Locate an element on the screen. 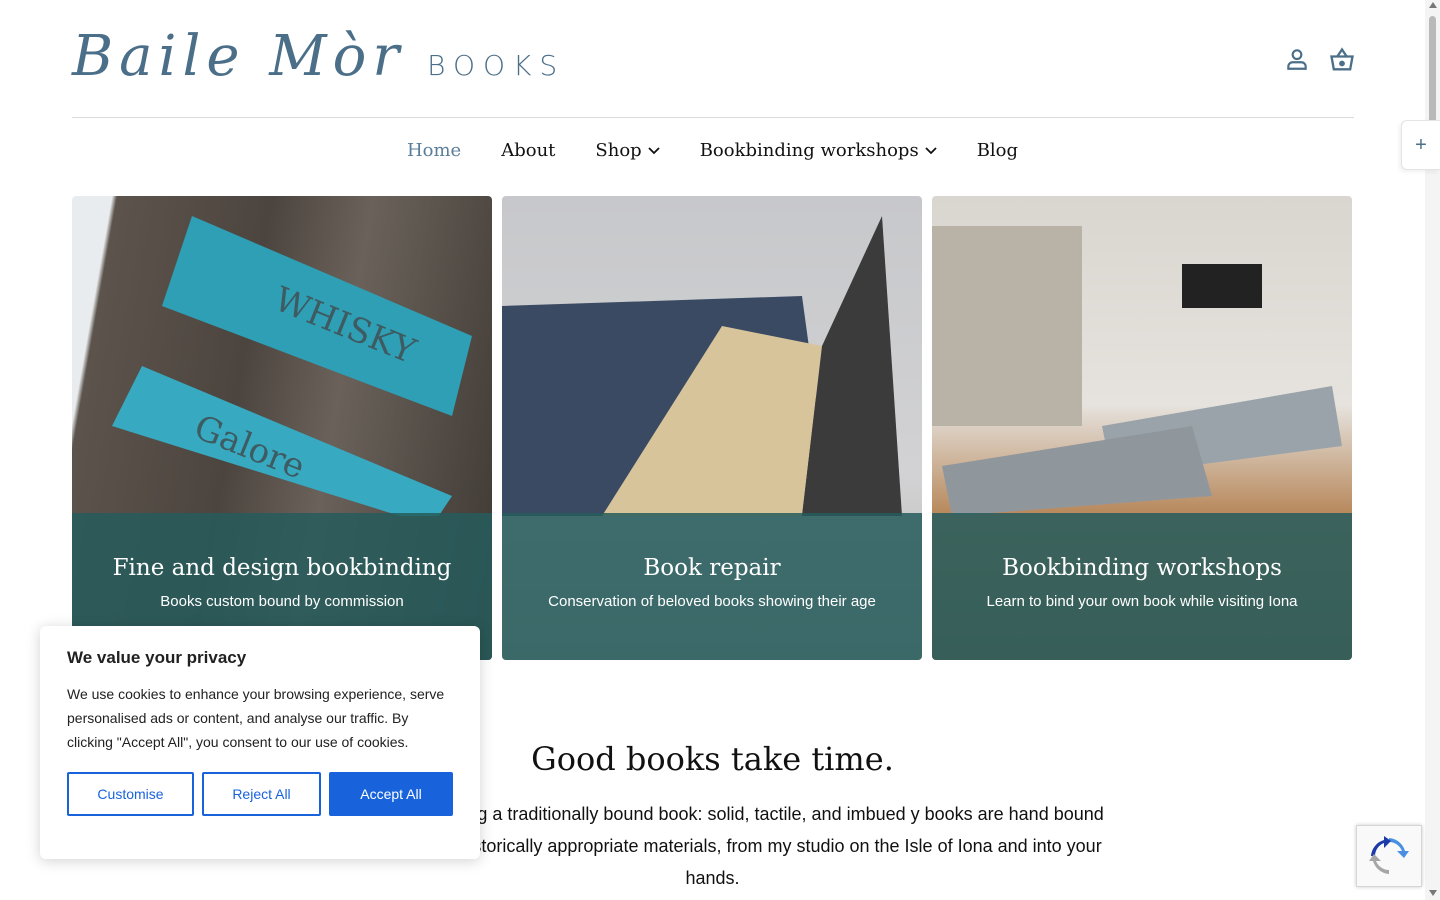 This screenshot has width=1440, height=900. header-icons is located at coordinates (1319, 59).